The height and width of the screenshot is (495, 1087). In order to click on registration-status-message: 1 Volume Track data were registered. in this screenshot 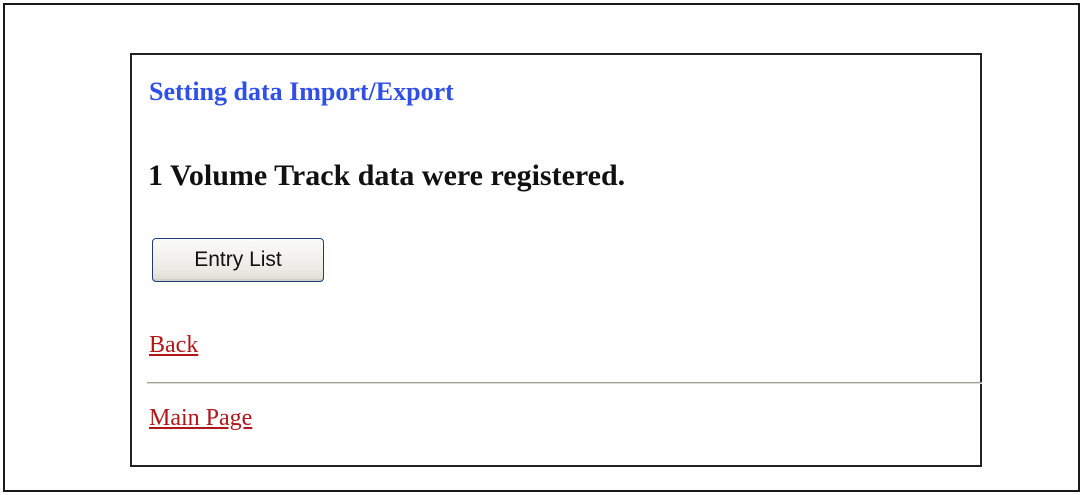, I will do `click(387, 175)`.